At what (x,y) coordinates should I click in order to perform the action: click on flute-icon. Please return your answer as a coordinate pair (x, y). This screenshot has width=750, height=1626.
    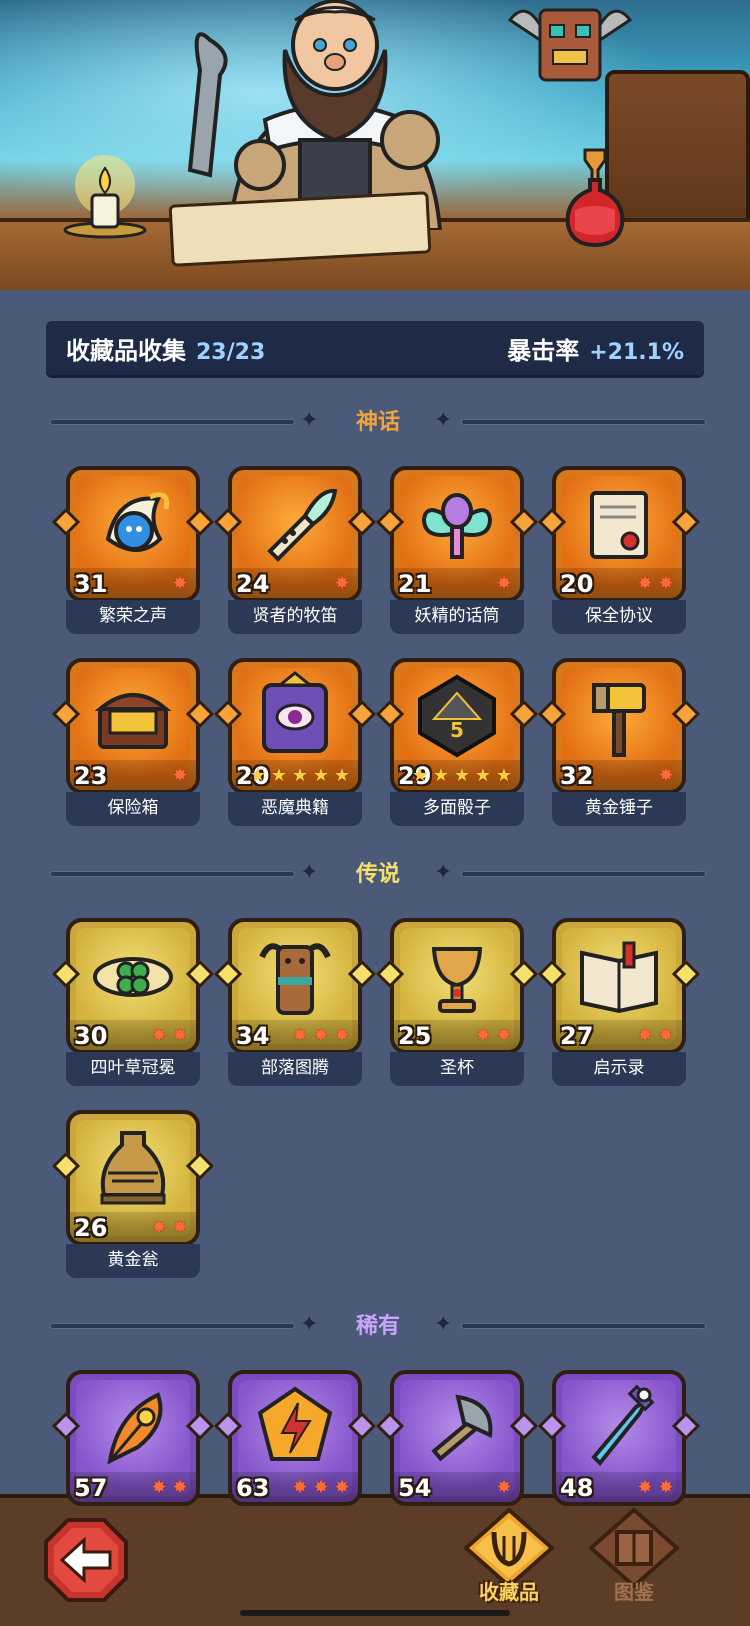
    Looking at the image, I should click on (302, 525).